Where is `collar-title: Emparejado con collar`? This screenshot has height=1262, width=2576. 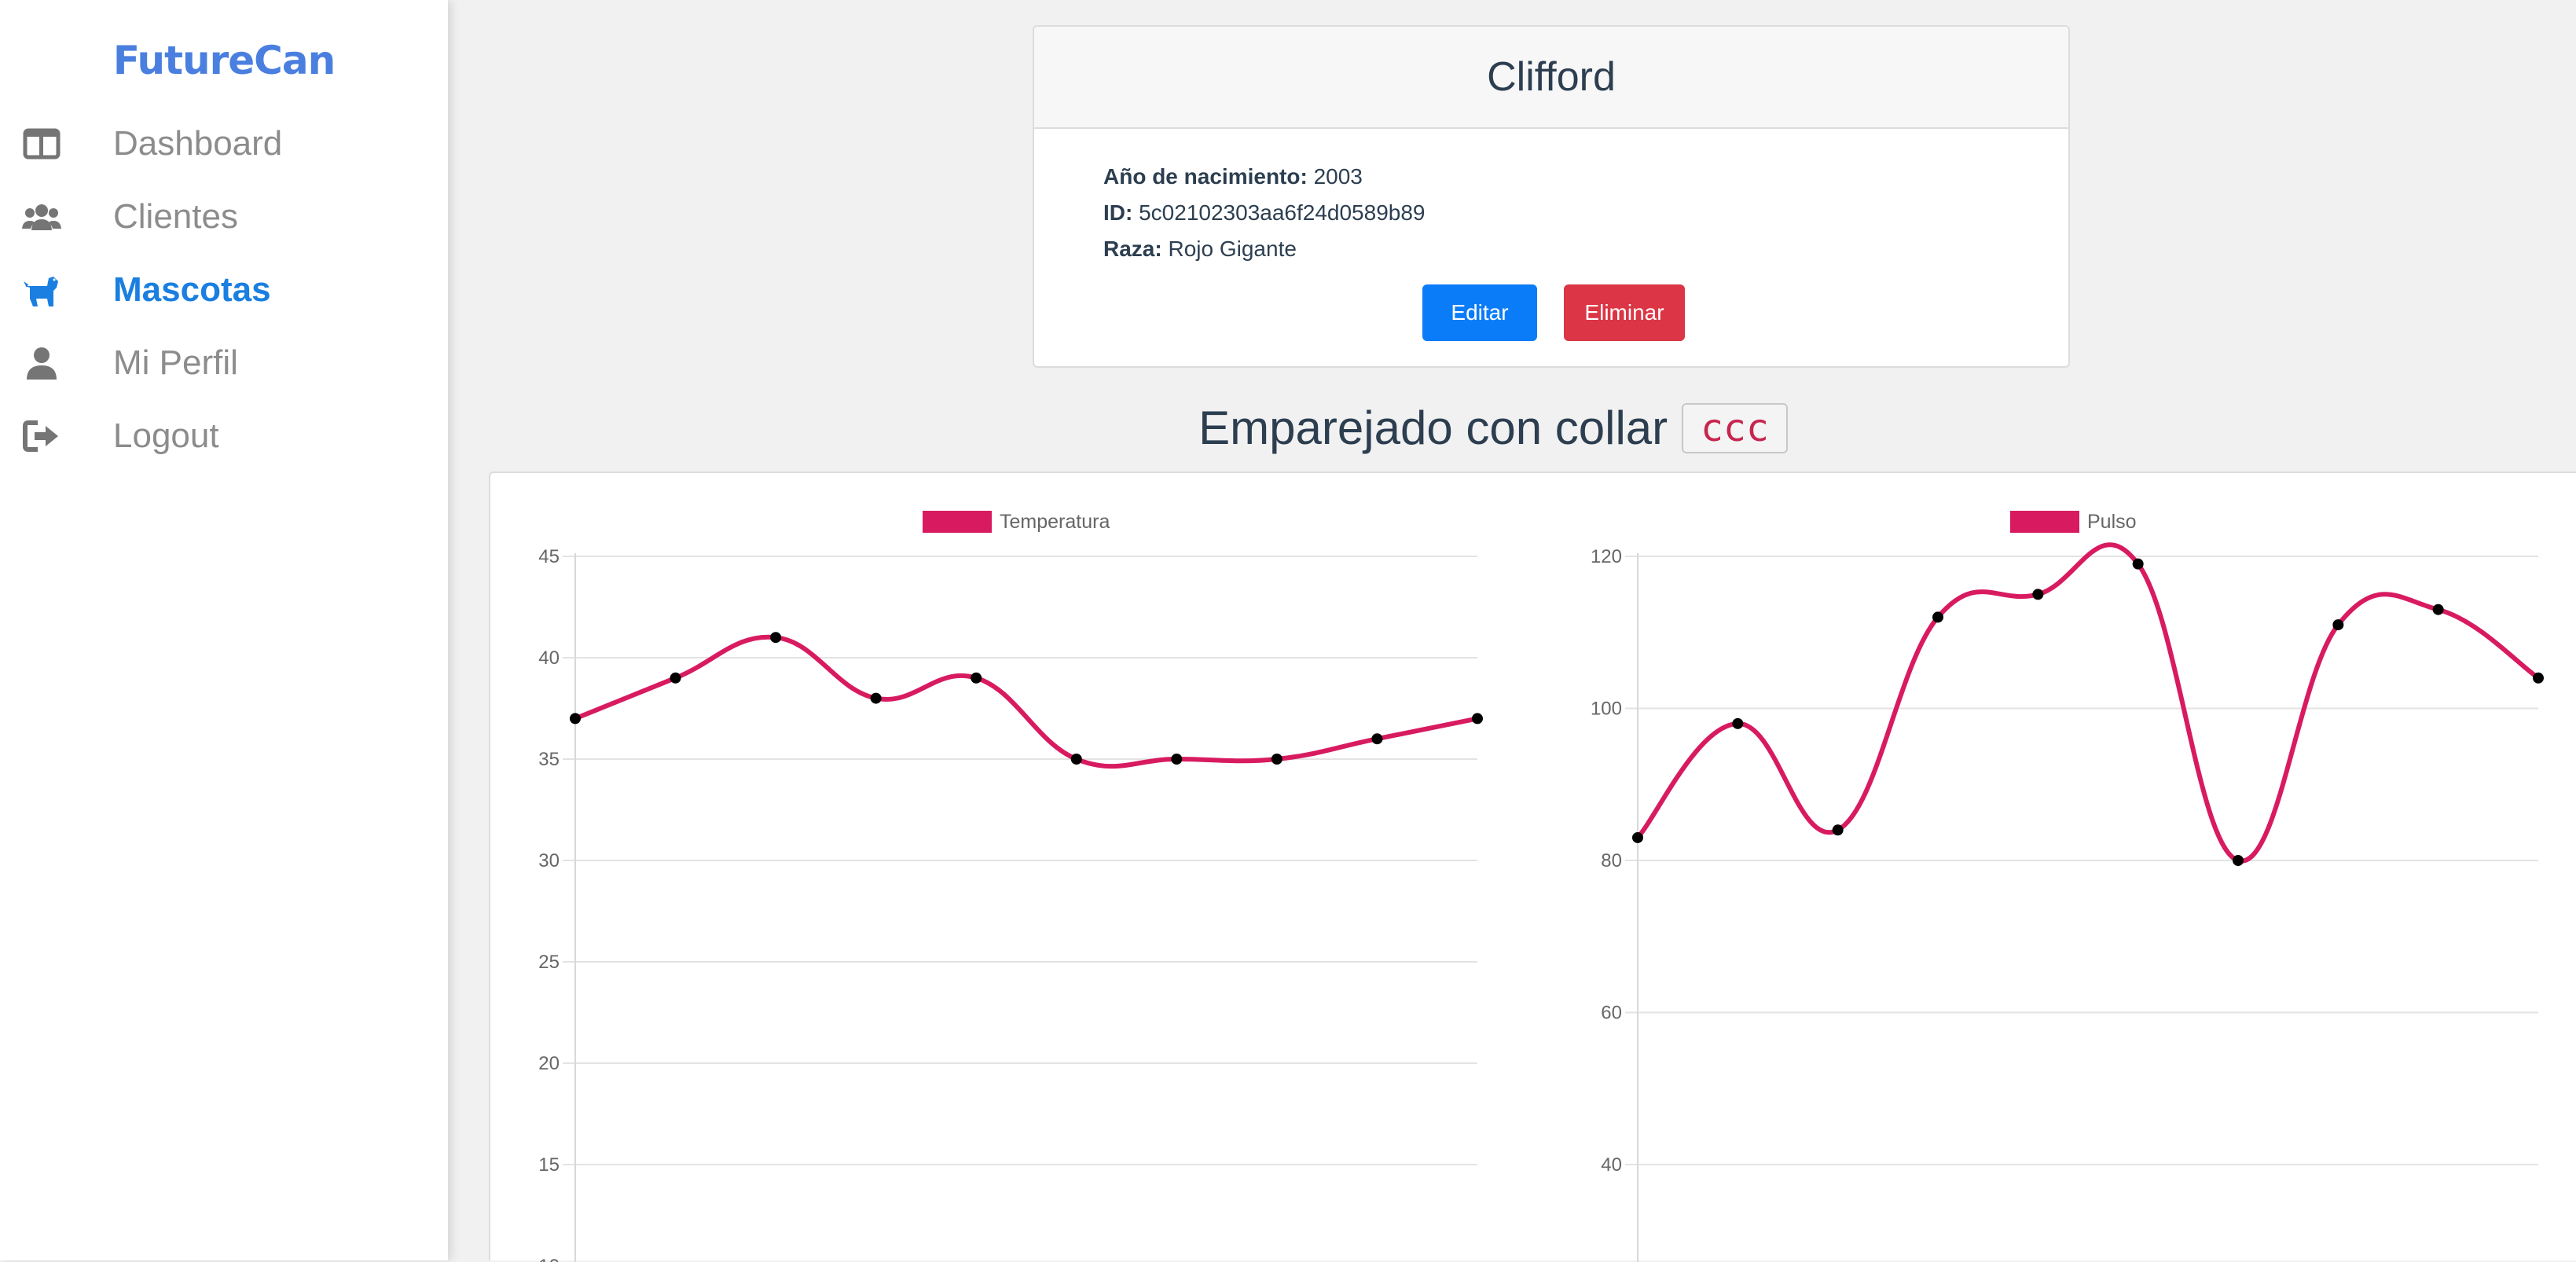
collar-title: Emparejado con collar is located at coordinates (1433, 428).